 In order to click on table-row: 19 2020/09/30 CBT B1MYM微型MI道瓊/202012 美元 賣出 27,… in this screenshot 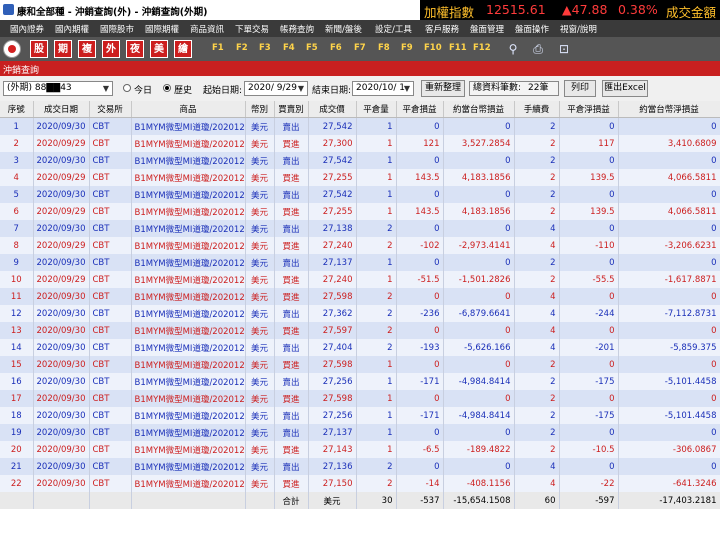, I will do `click(360, 432)`.